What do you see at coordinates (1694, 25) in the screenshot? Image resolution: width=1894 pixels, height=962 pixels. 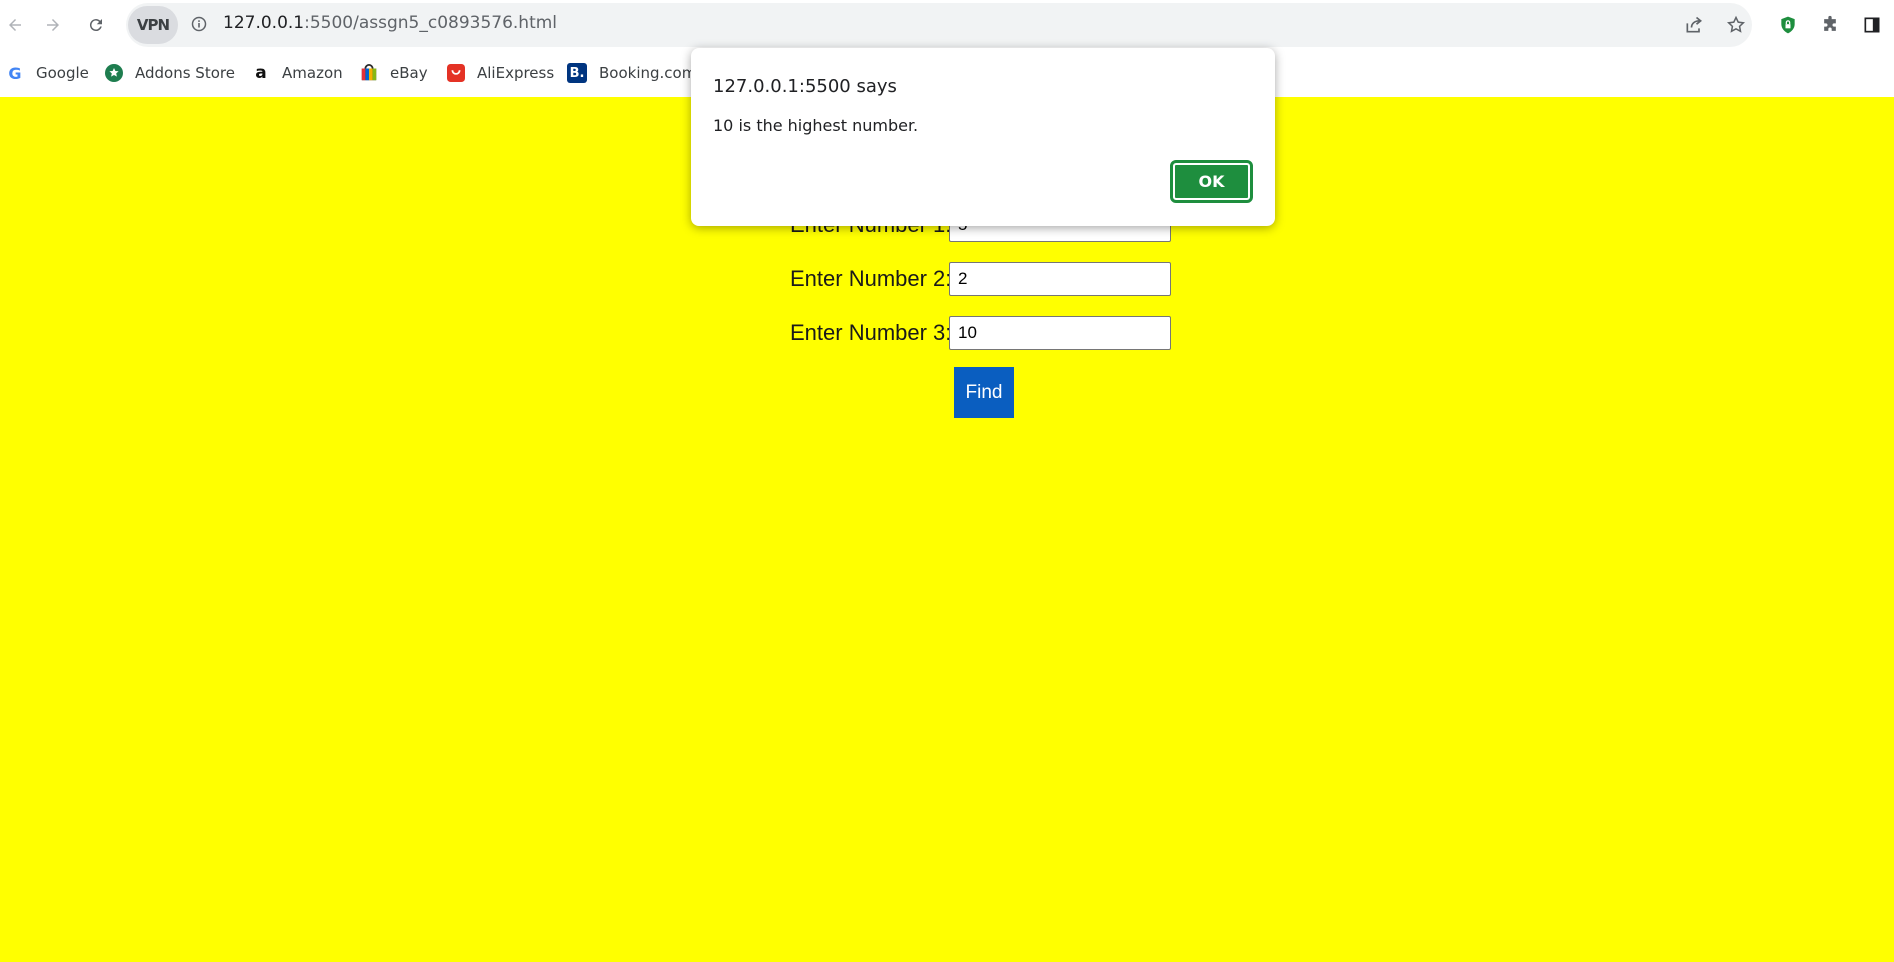 I see `share-icon` at bounding box center [1694, 25].